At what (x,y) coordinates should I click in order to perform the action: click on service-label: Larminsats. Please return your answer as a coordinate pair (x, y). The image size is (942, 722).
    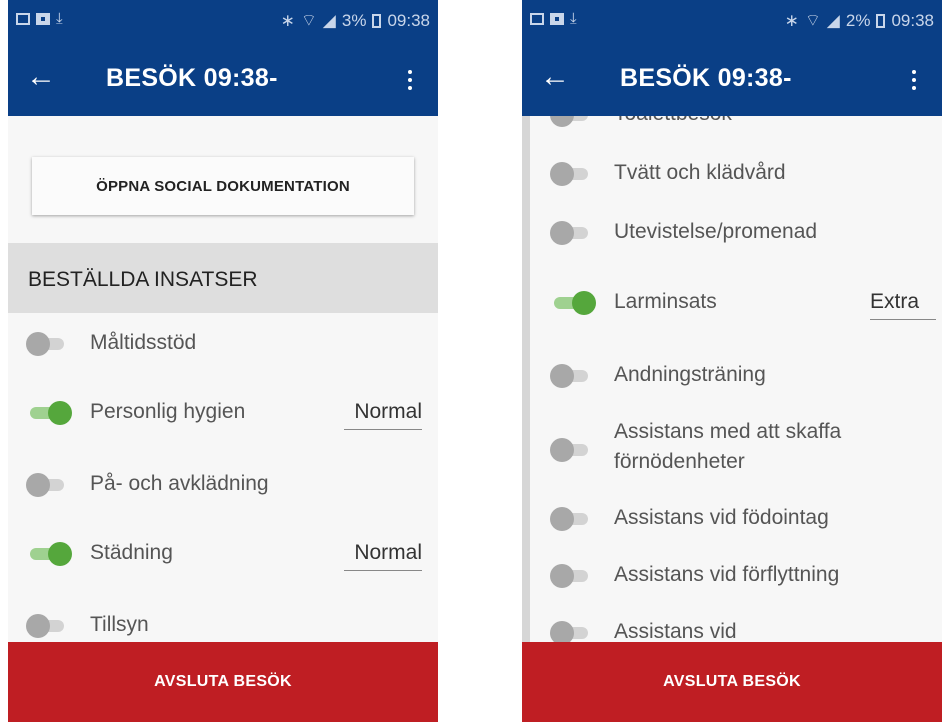
    Looking at the image, I should click on (665, 301).